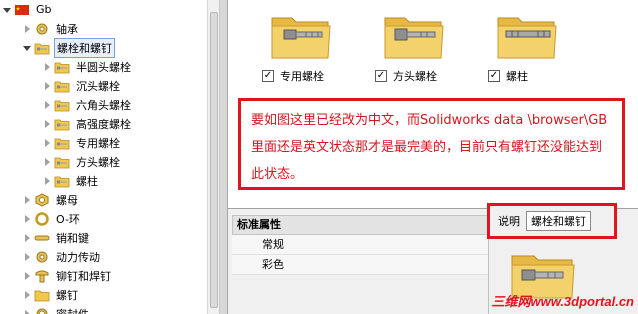 The image size is (638, 314). I want to click on tree-item-label: 六角头螺栓, so click(103, 105).